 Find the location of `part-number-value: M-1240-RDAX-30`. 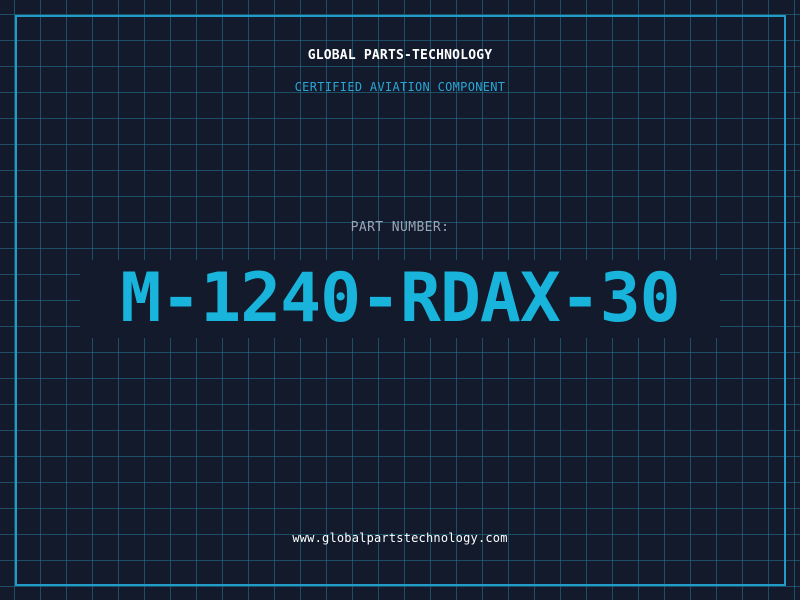

part-number-value: M-1240-RDAX-30 is located at coordinates (400, 298).